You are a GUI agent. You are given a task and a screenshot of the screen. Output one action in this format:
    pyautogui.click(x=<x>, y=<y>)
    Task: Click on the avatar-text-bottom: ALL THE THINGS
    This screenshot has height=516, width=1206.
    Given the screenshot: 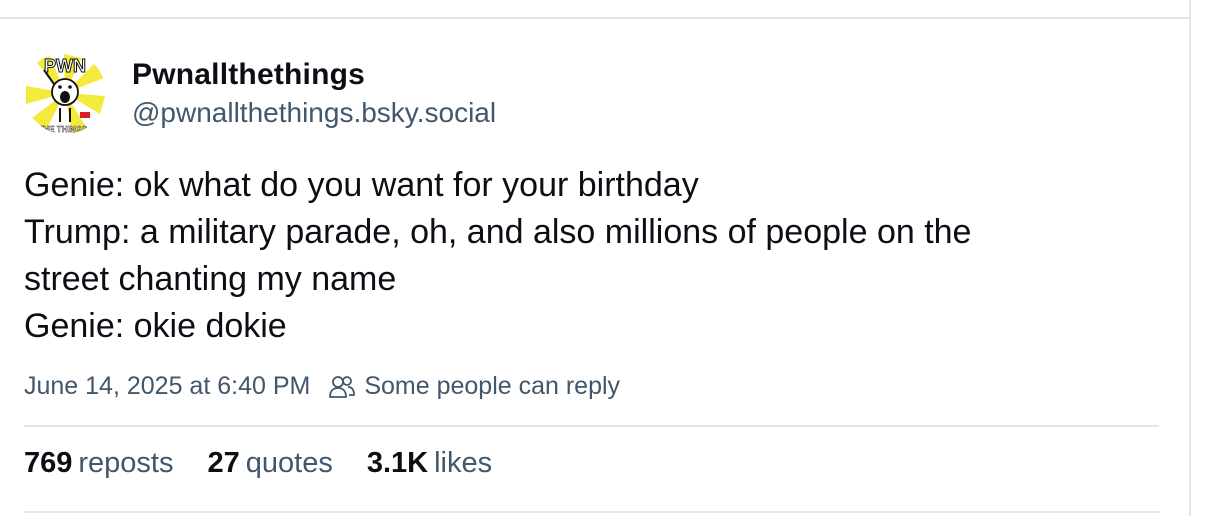 What is the action you would take?
    pyautogui.click(x=56, y=129)
    